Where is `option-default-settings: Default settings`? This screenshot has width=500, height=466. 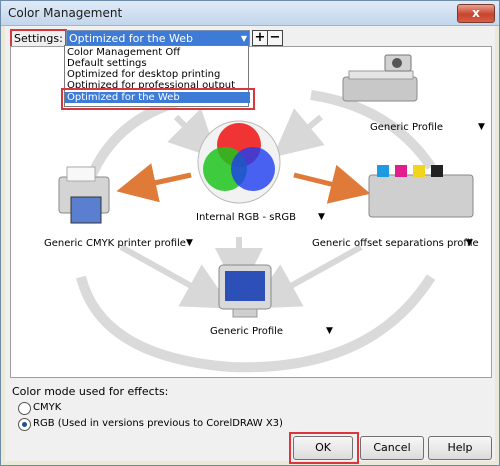 option-default-settings: Default settings is located at coordinates (107, 63).